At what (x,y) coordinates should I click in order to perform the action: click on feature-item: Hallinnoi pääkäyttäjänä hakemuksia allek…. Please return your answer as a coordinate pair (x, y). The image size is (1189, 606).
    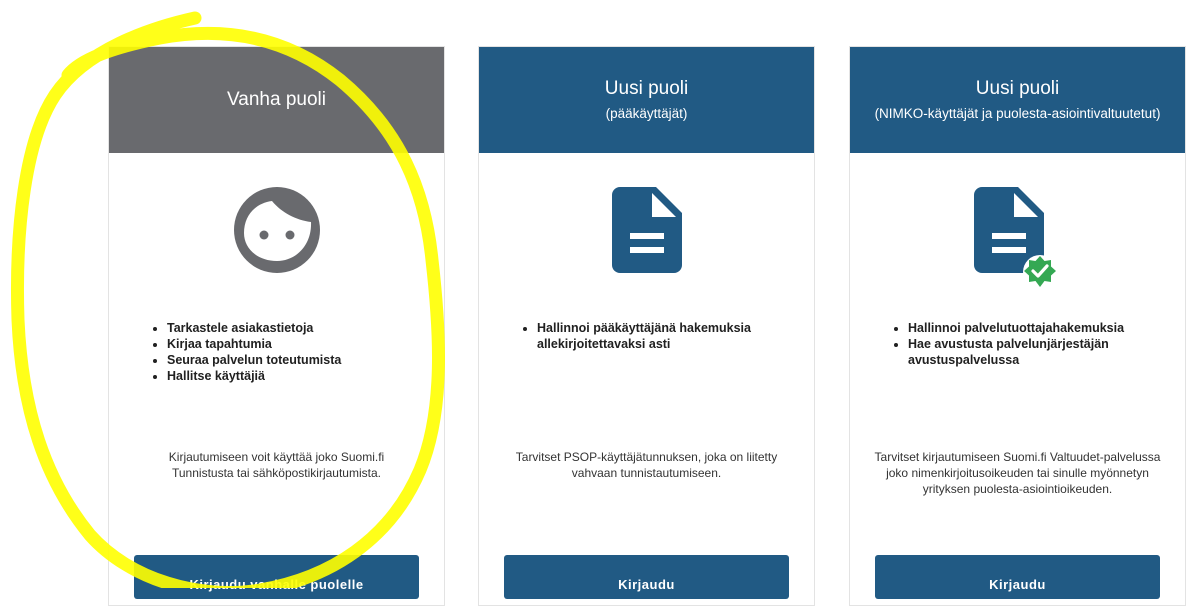
    Looking at the image, I should click on (663, 336).